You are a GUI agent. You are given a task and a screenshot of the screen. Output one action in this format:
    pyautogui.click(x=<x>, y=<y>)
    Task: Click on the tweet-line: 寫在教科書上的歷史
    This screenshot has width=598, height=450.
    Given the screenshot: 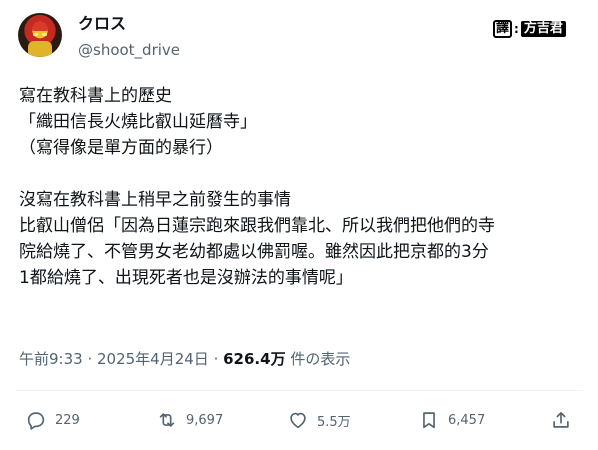 What is the action you would take?
    pyautogui.click(x=95, y=96)
    